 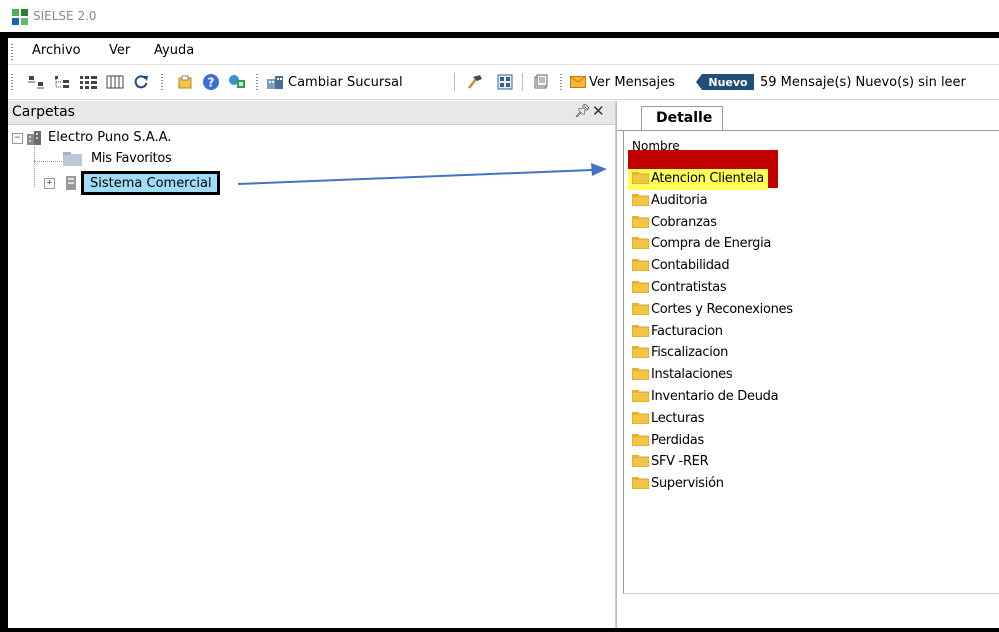 I want to click on list-view-icon, so click(x=89, y=82).